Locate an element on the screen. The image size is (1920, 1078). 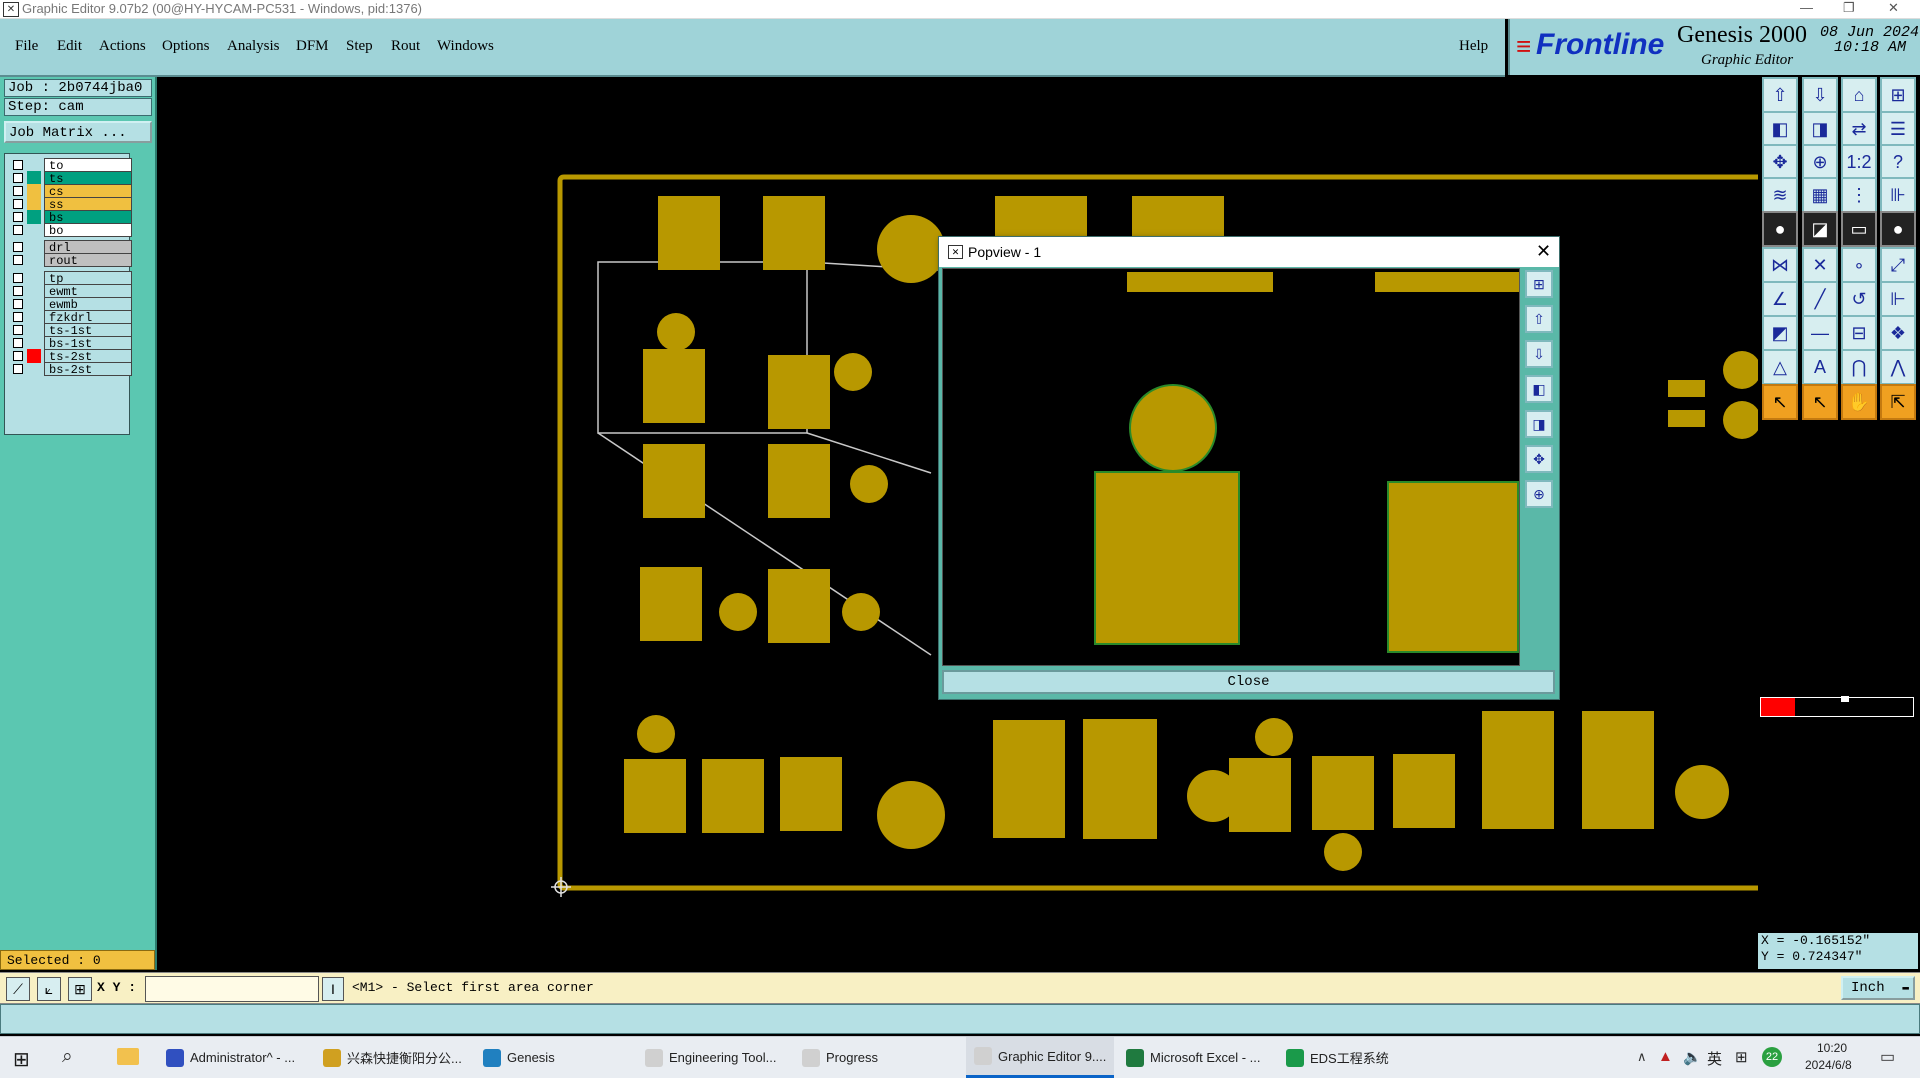
fit-window-icon: ✥ is located at coordinates (1780, 162).